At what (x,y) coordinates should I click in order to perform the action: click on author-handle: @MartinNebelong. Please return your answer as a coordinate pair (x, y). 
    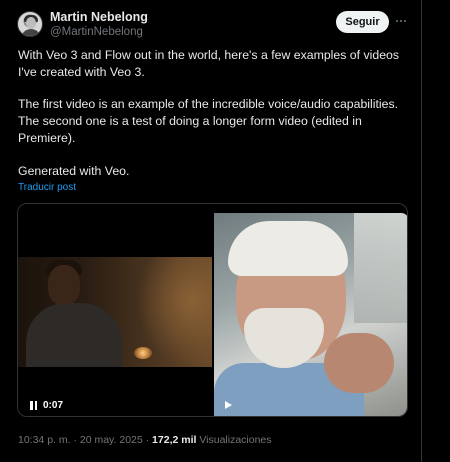
    Looking at the image, I should click on (96, 32).